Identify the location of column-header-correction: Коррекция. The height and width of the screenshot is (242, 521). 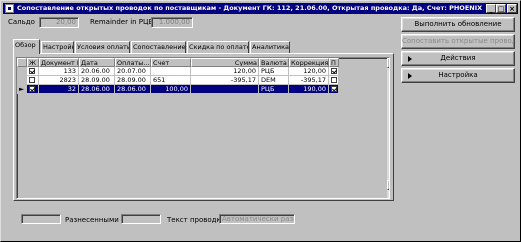
(309, 62).